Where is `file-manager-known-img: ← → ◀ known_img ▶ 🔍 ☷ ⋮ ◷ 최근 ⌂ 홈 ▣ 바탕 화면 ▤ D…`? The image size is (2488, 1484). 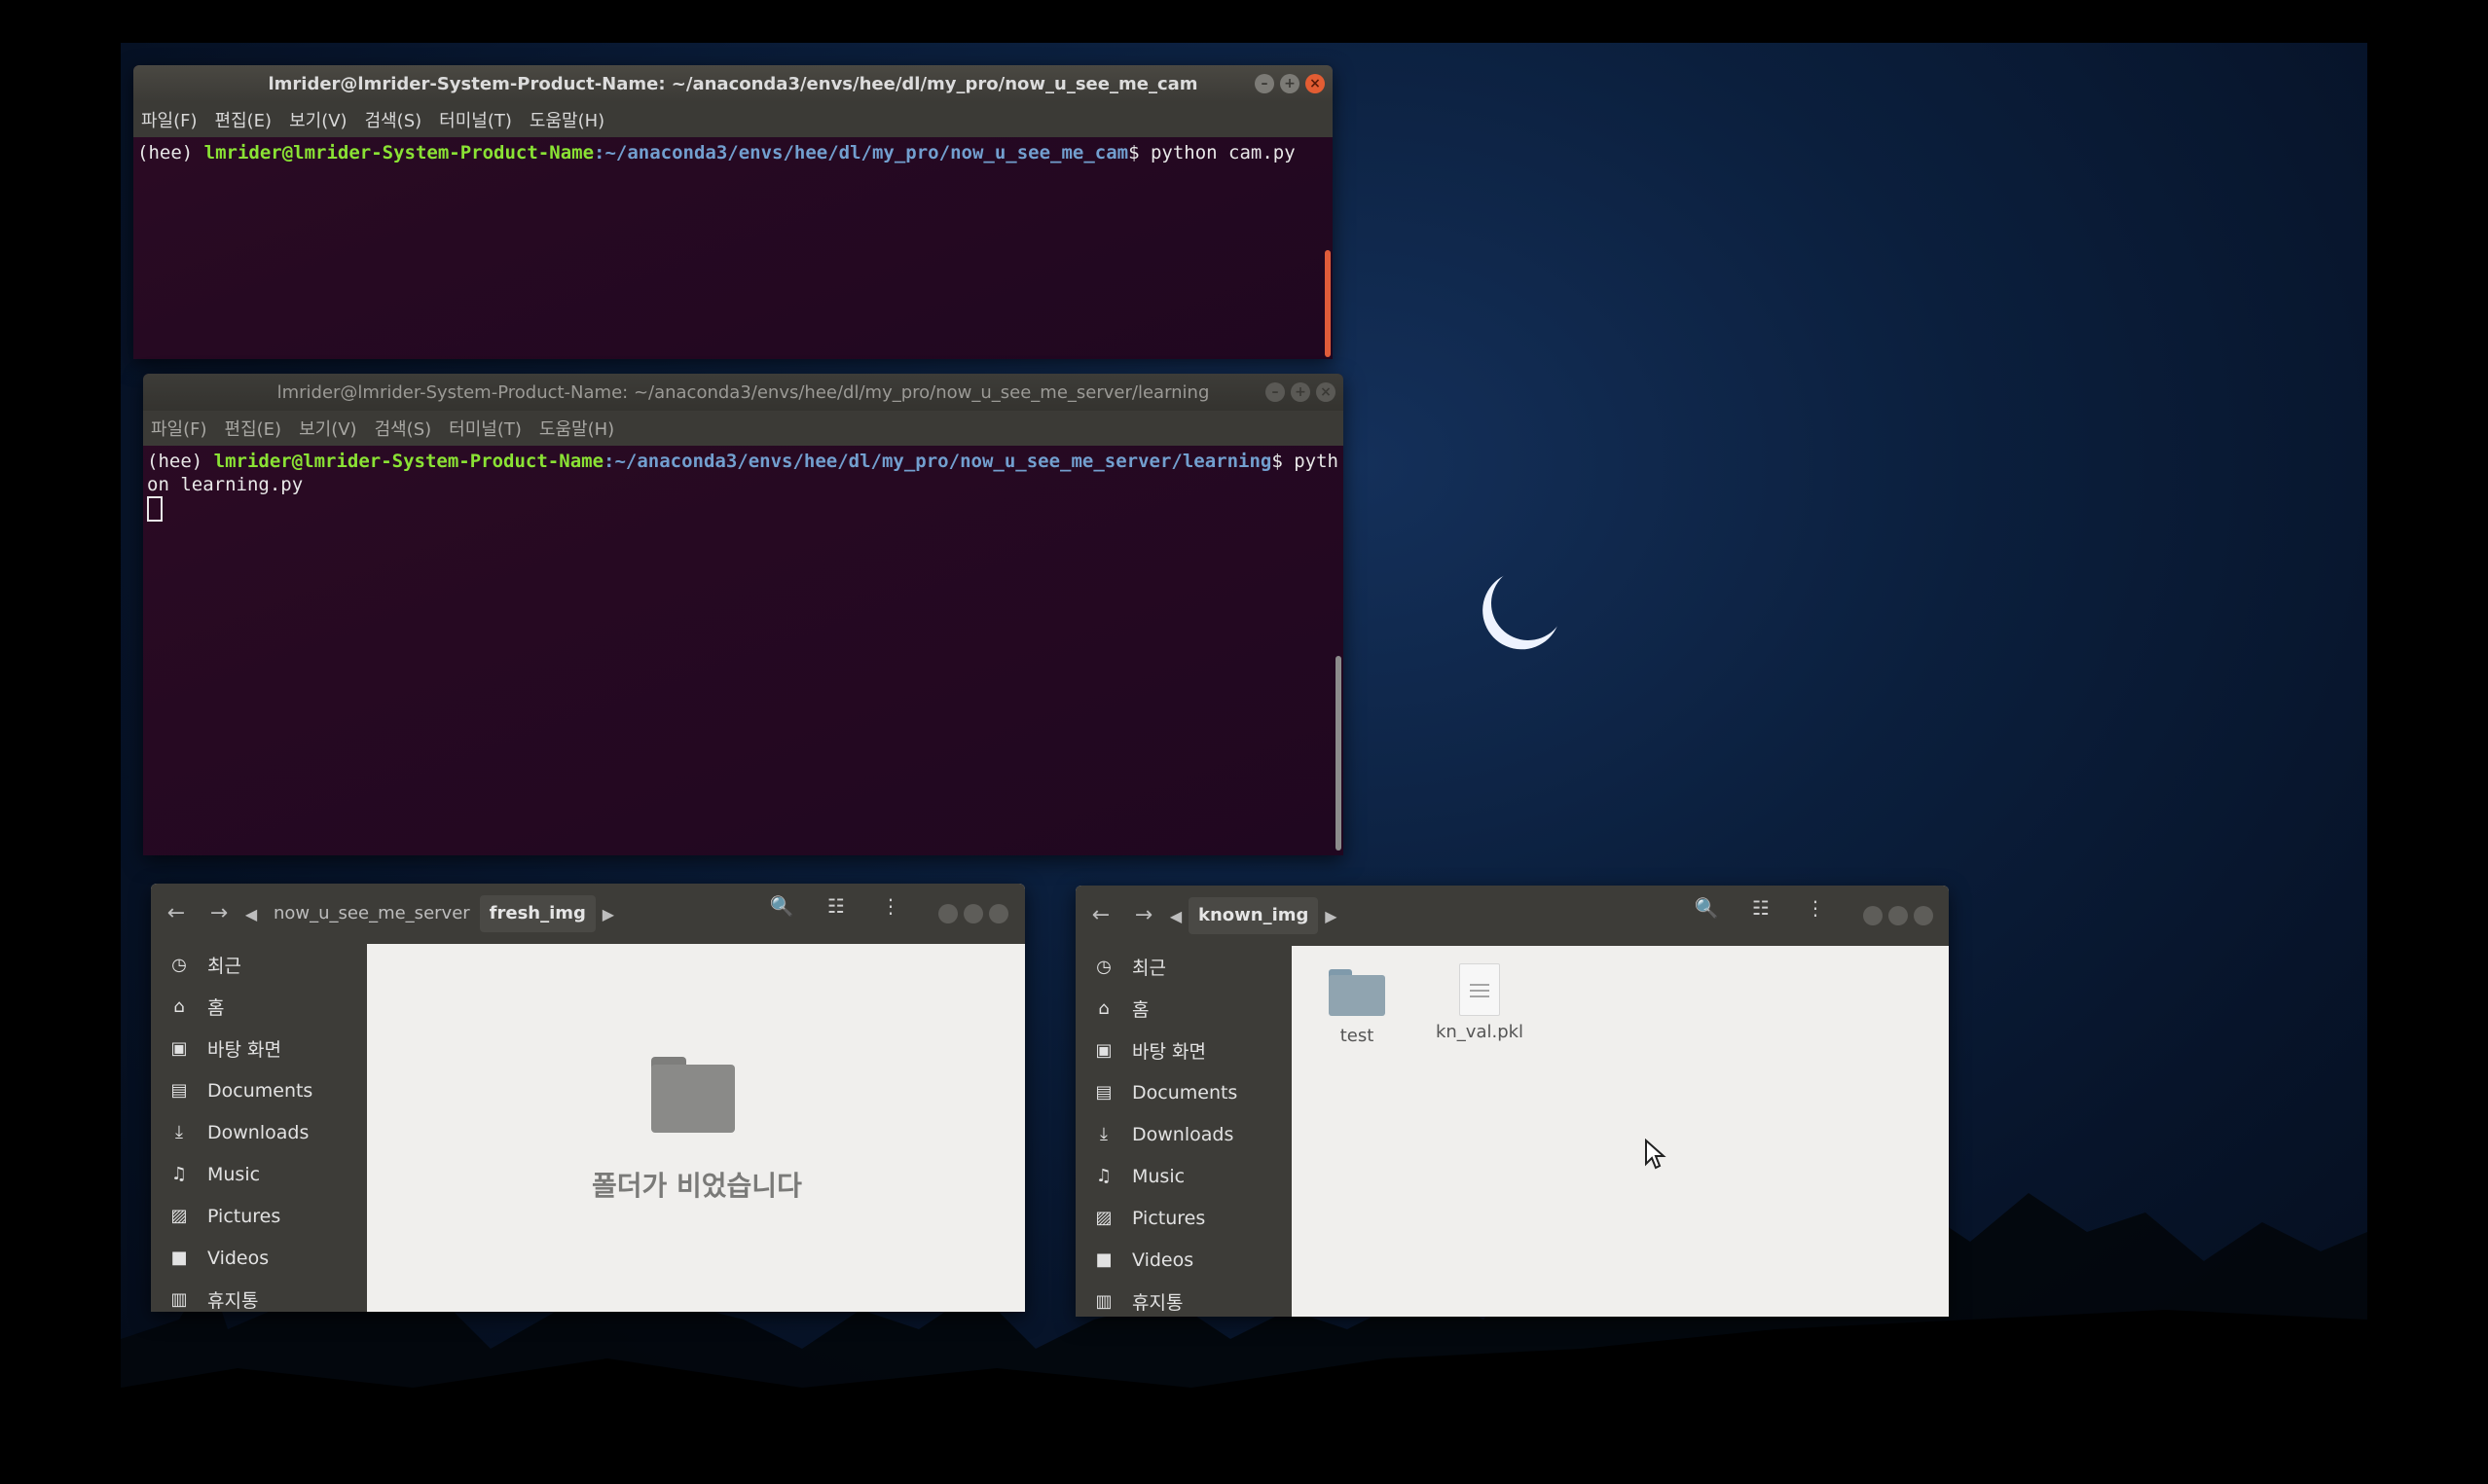
file-manager-known-img: ← → ◀ known_img ▶ 🔍 ☷ ⋮ ◷ 최근 ⌂ 홈 ▣ 바탕 화면 ▤ D… is located at coordinates (1512, 1101).